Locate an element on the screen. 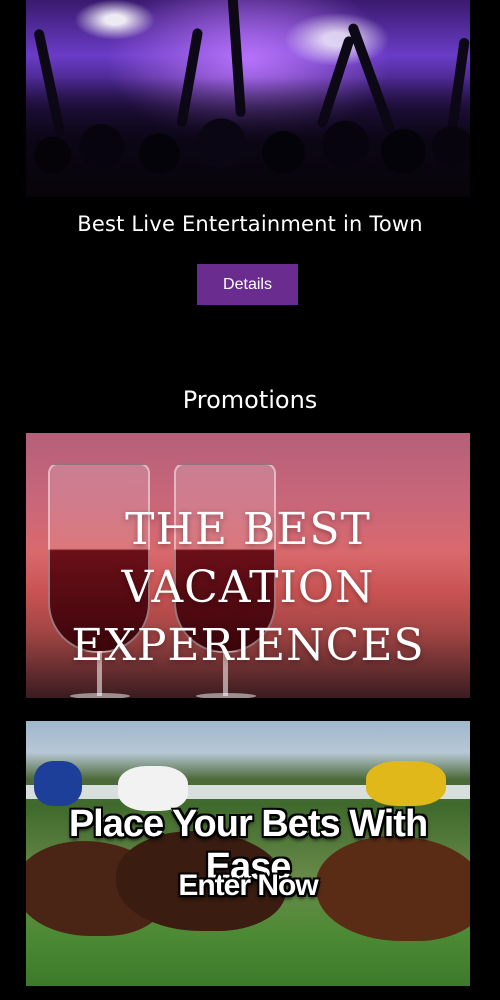 The width and height of the screenshot is (500, 1000). crowd-silhouettes is located at coordinates (248, 137).